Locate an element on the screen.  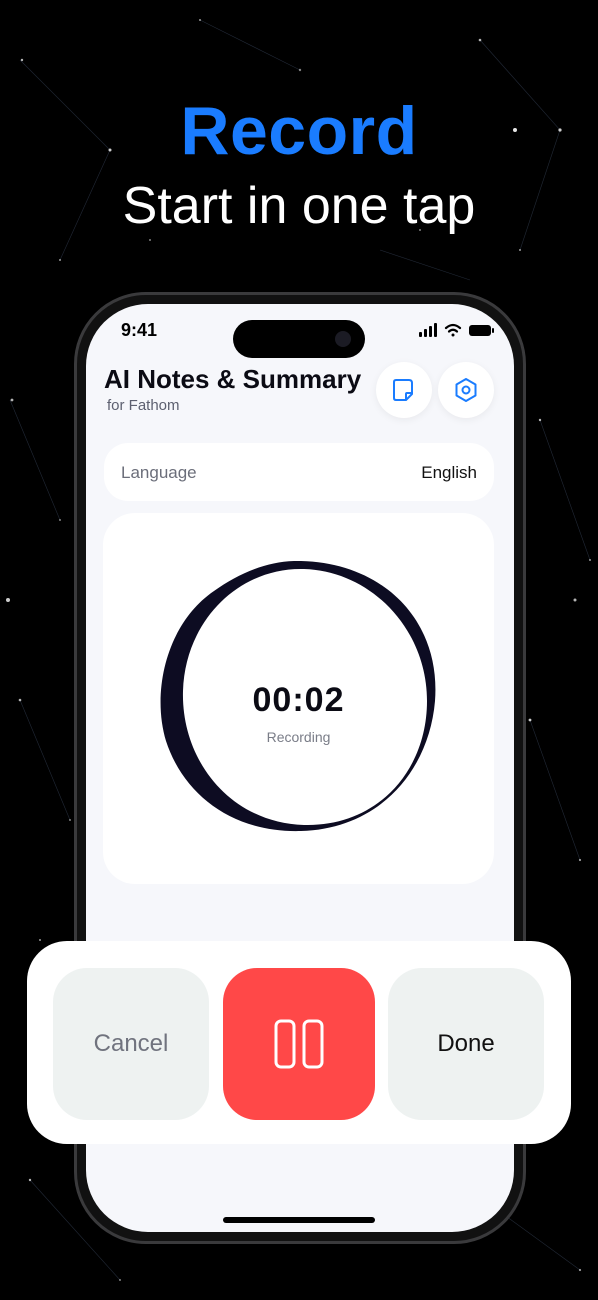
pause-icon is located at coordinates (299, 1044).